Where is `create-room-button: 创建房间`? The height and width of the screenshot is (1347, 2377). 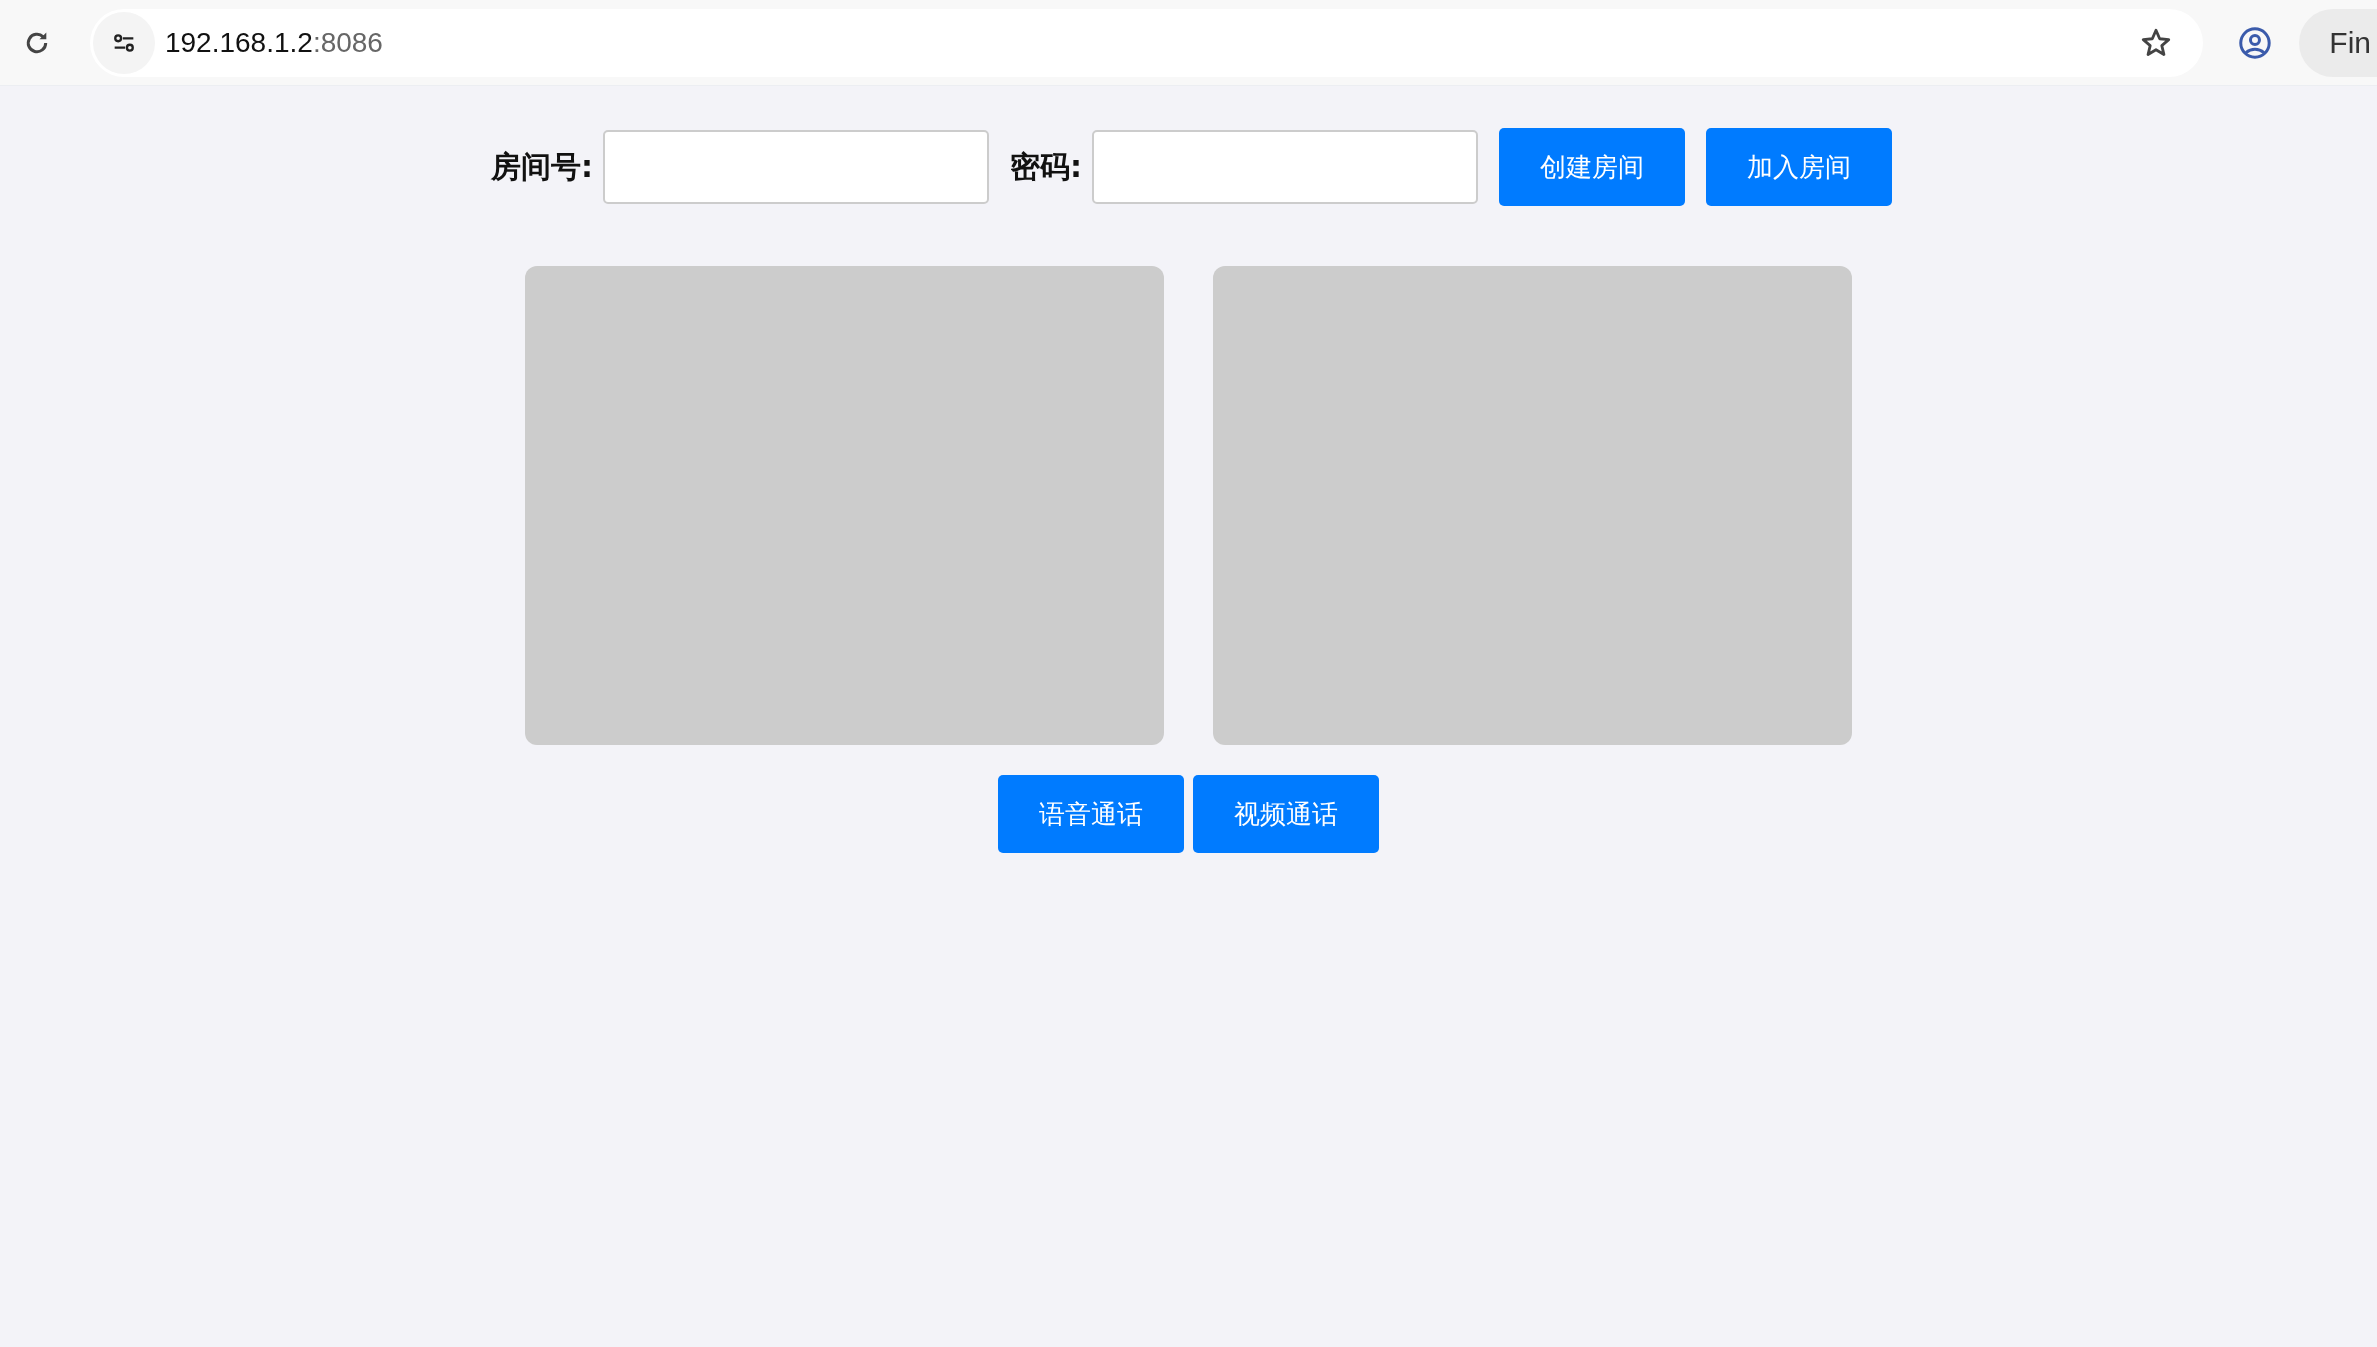
create-room-button: 创建房间 is located at coordinates (1592, 167).